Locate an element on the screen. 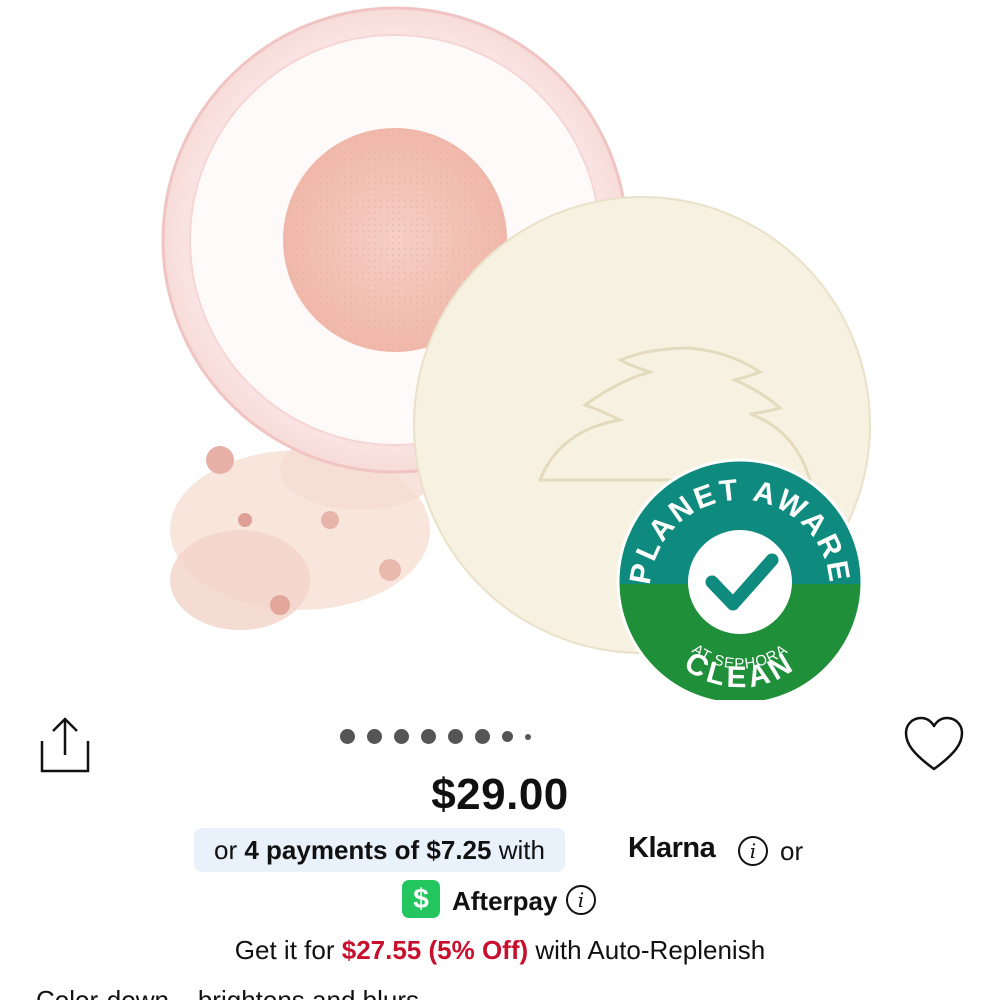 The image size is (1000, 1000). klarna-payment-row: or 4 payments of $7.25 with Klarna i or is located at coordinates (500, 851).